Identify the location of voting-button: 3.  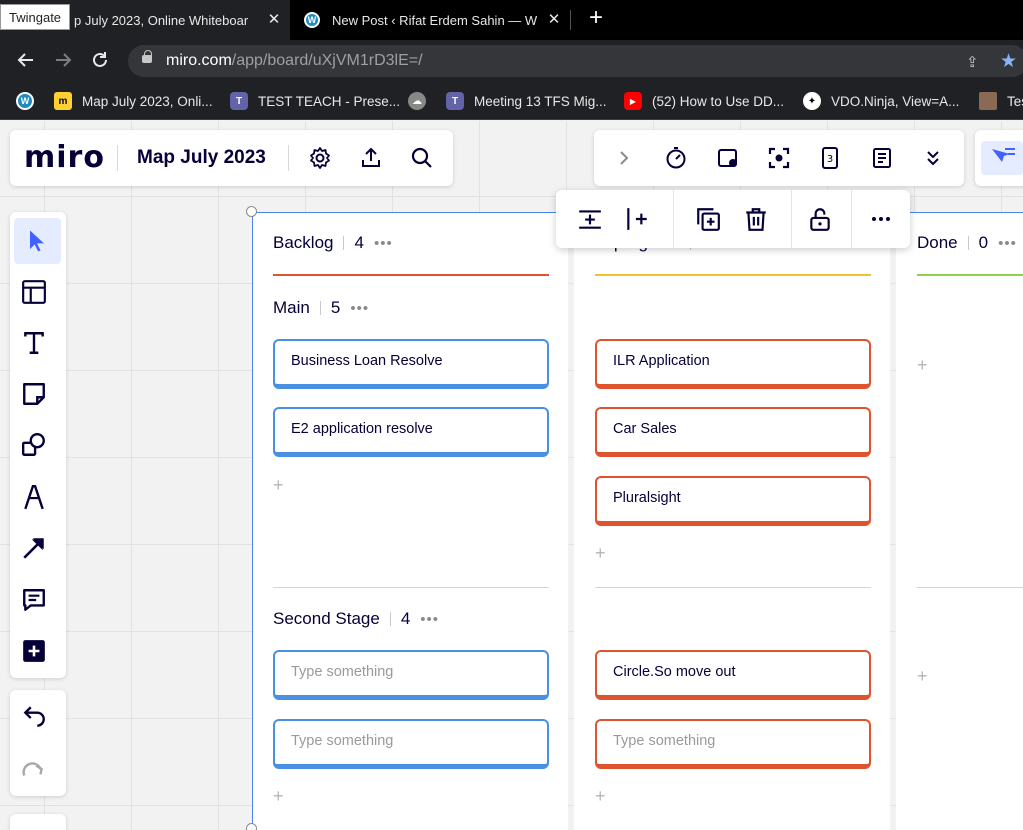
(830, 158).